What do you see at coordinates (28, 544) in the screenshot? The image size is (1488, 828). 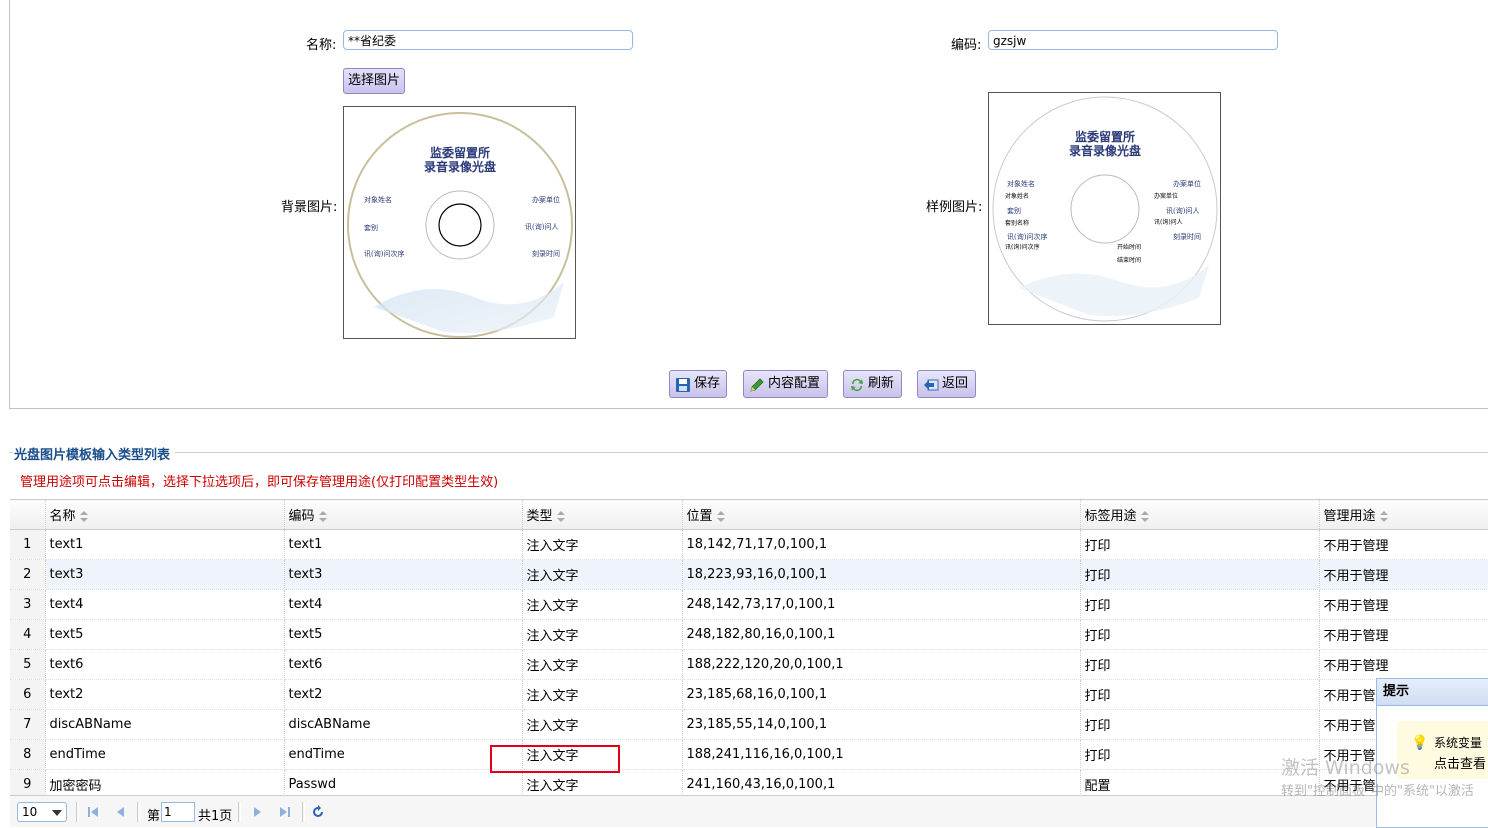 I see `row-number: 1` at bounding box center [28, 544].